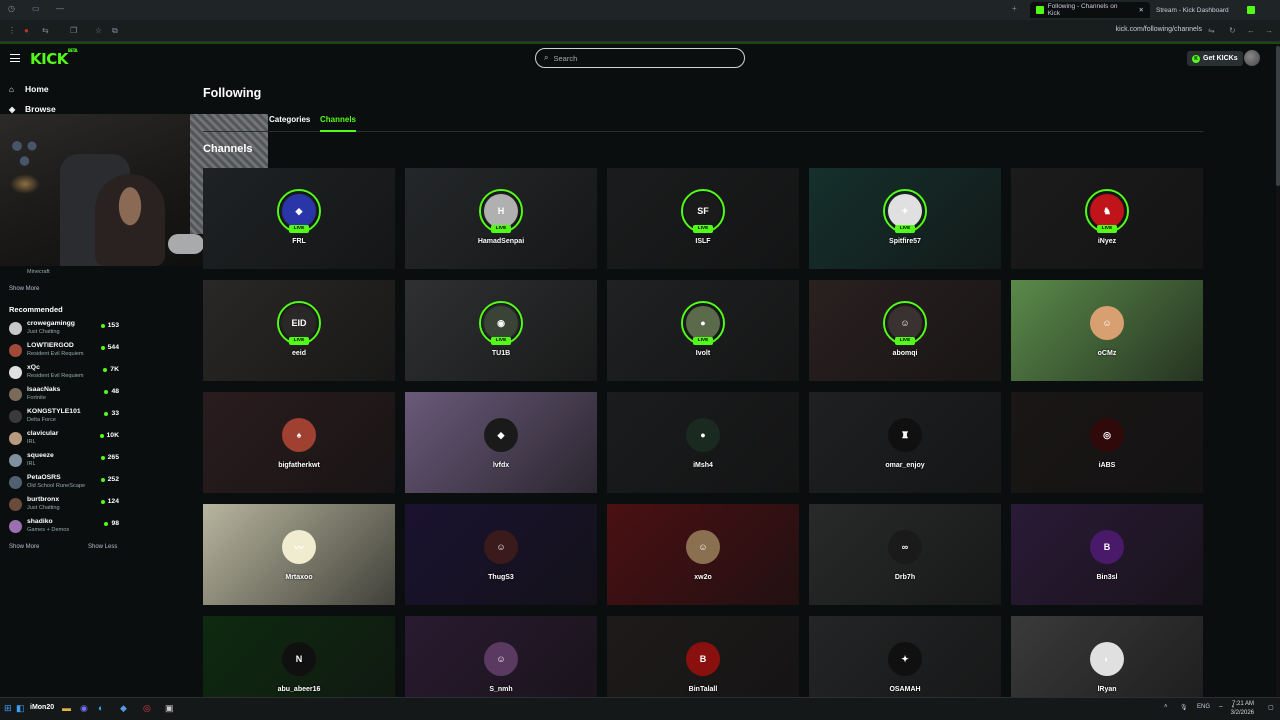 The height and width of the screenshot is (720, 1280). Describe the element at coordinates (65, 439) in the screenshot. I see `recommended-channel: clavicular IRL 10K` at that location.